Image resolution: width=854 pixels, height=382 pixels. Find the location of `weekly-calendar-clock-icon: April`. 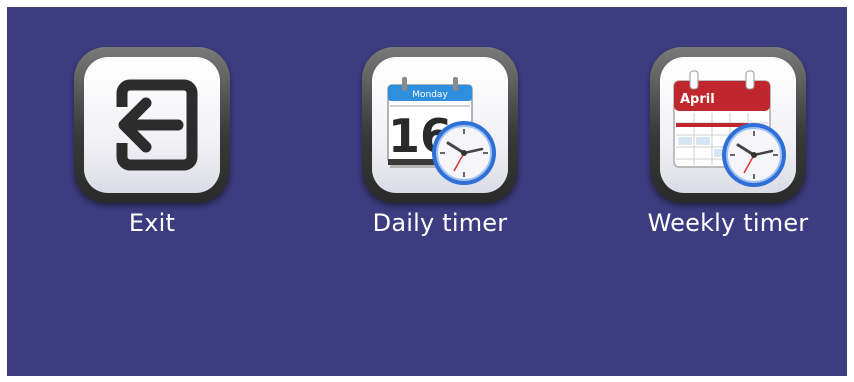

weekly-calendar-clock-icon: April is located at coordinates (729, 128).